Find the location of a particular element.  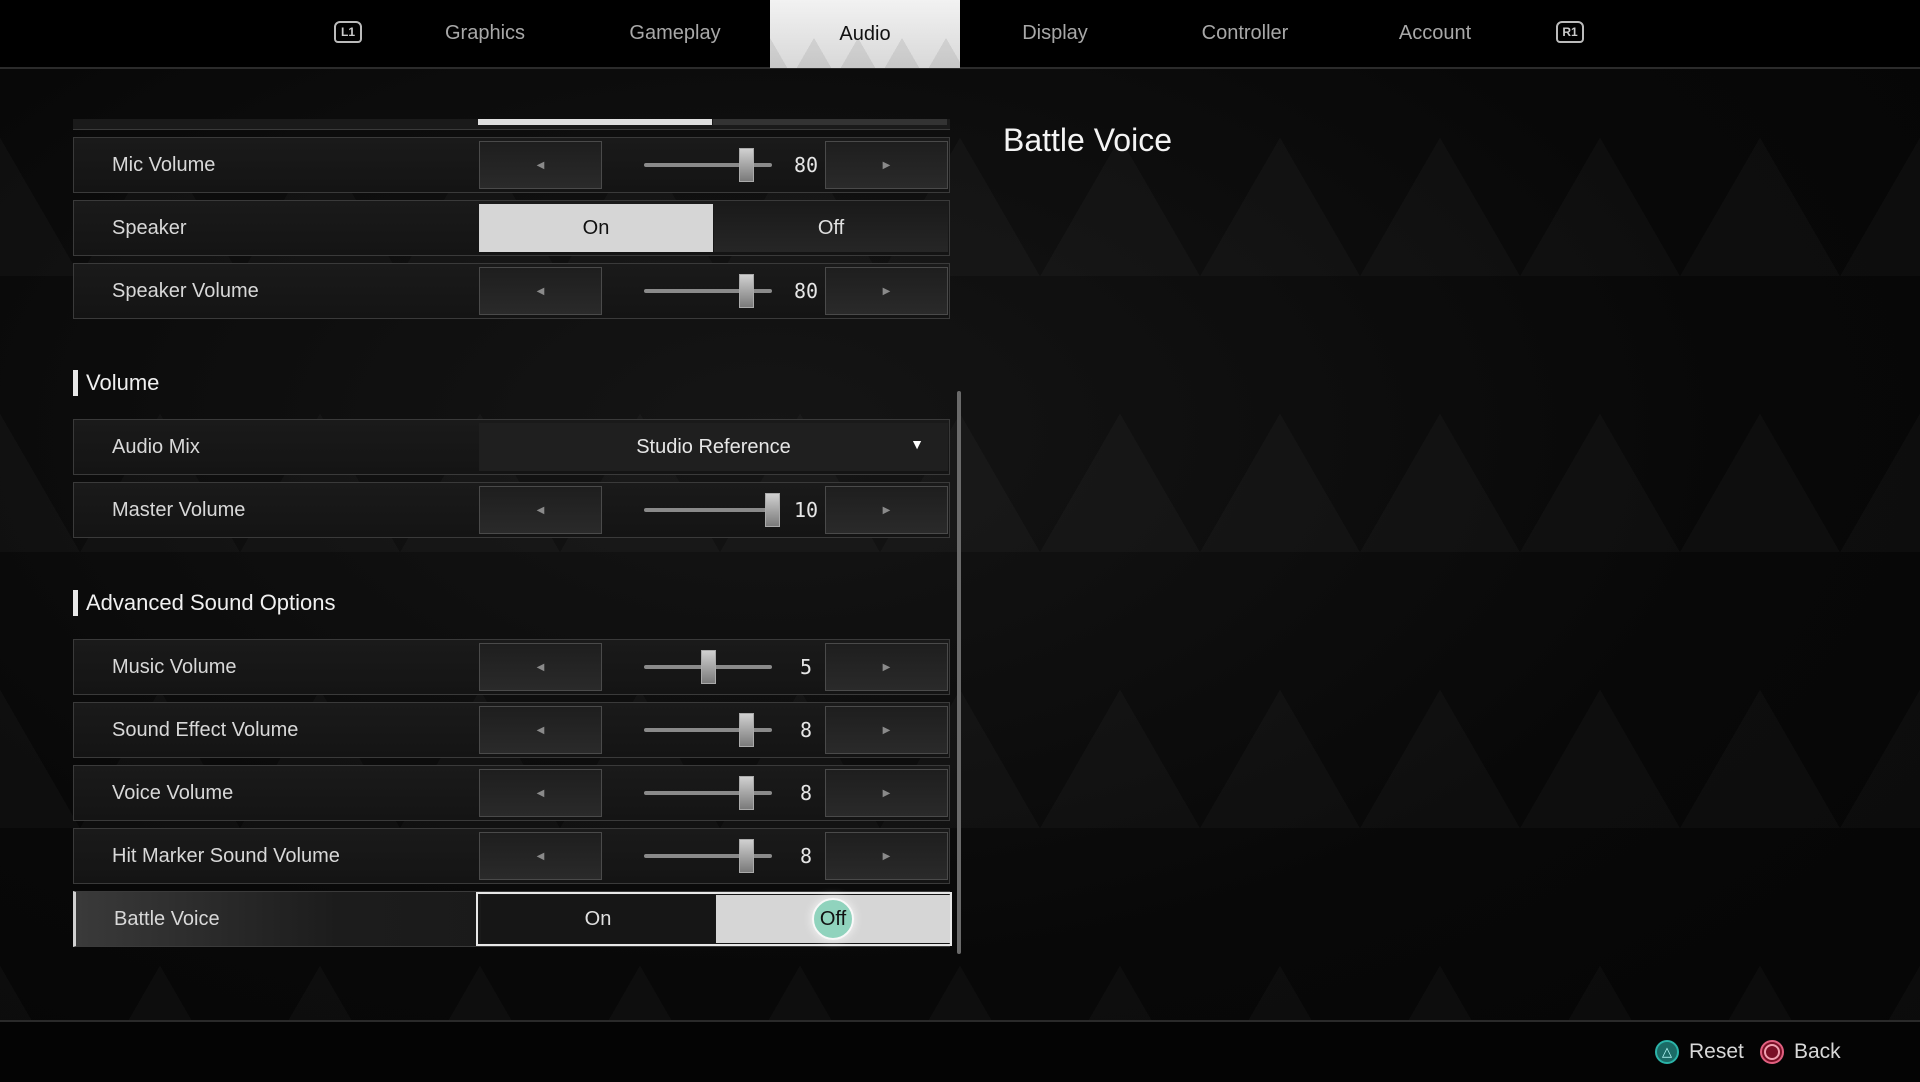

reset-button: △ Reset is located at coordinates (1699, 1052).